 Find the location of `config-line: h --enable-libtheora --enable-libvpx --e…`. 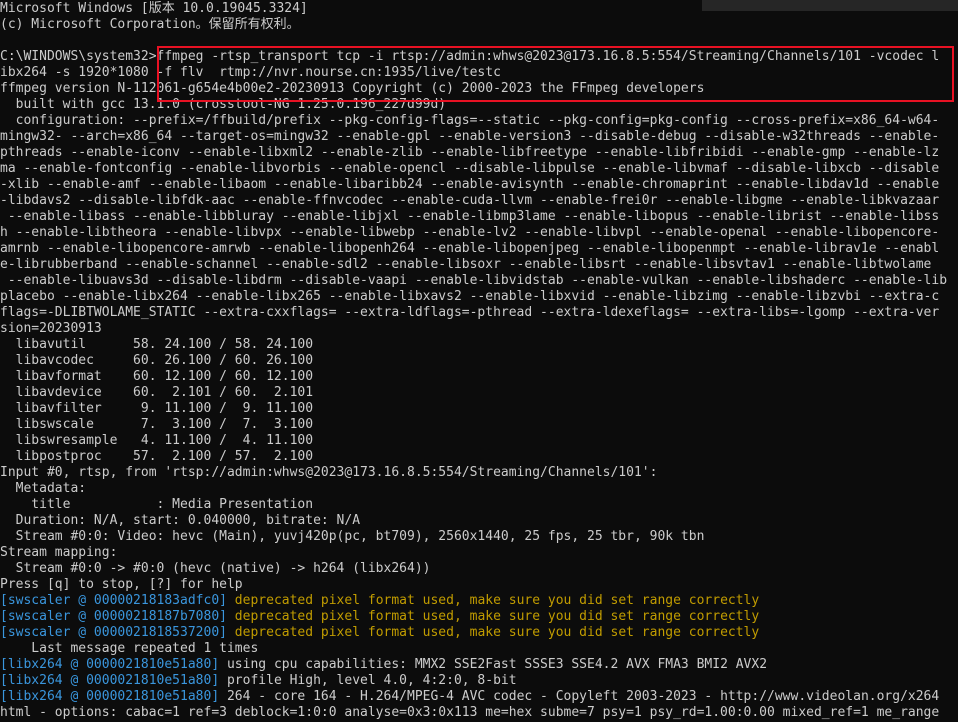

config-line: h --enable-libtheora --enable-libvpx --e… is located at coordinates (470, 232).